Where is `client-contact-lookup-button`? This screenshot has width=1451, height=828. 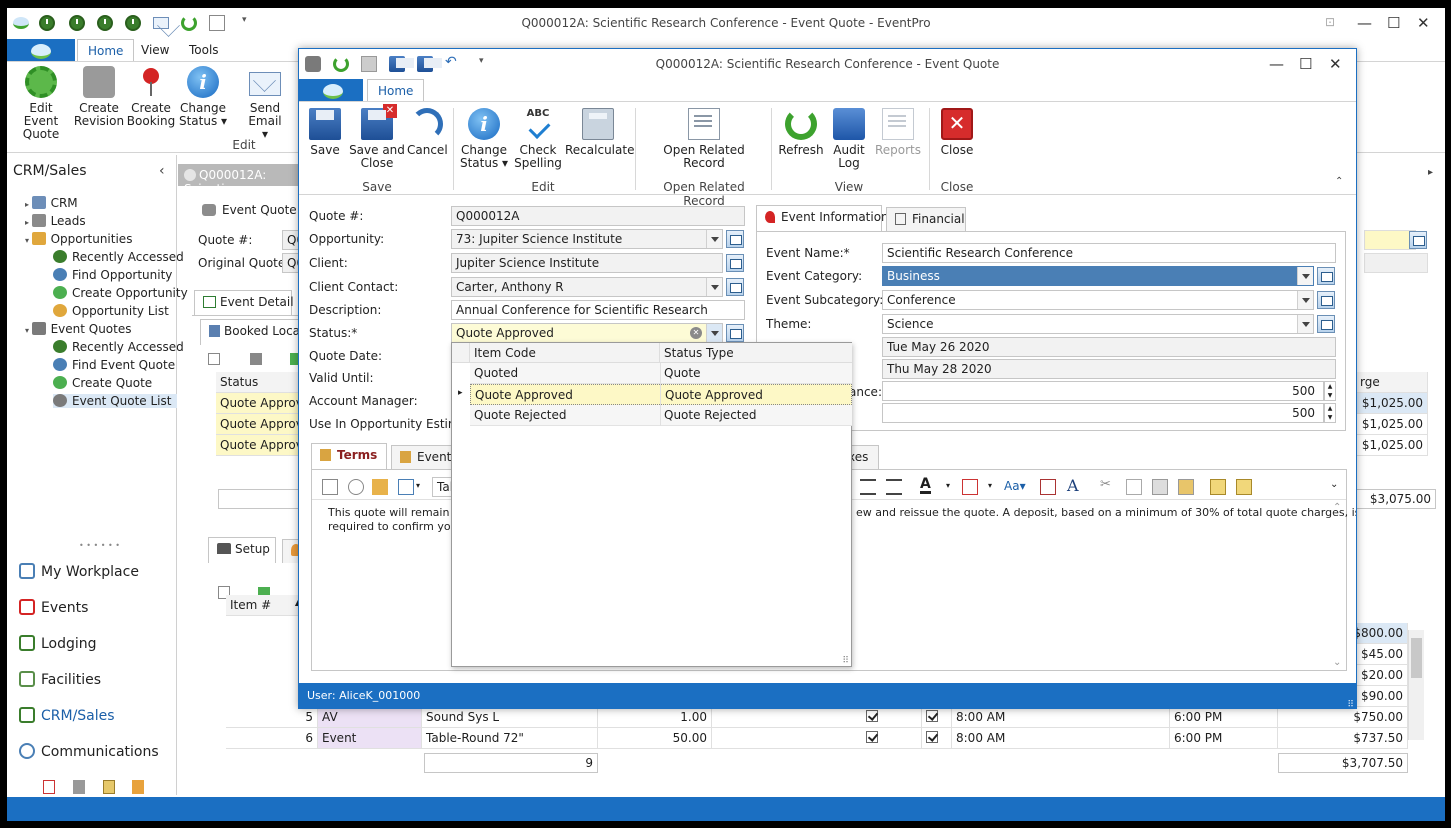
client-contact-lookup-button is located at coordinates (735, 287).